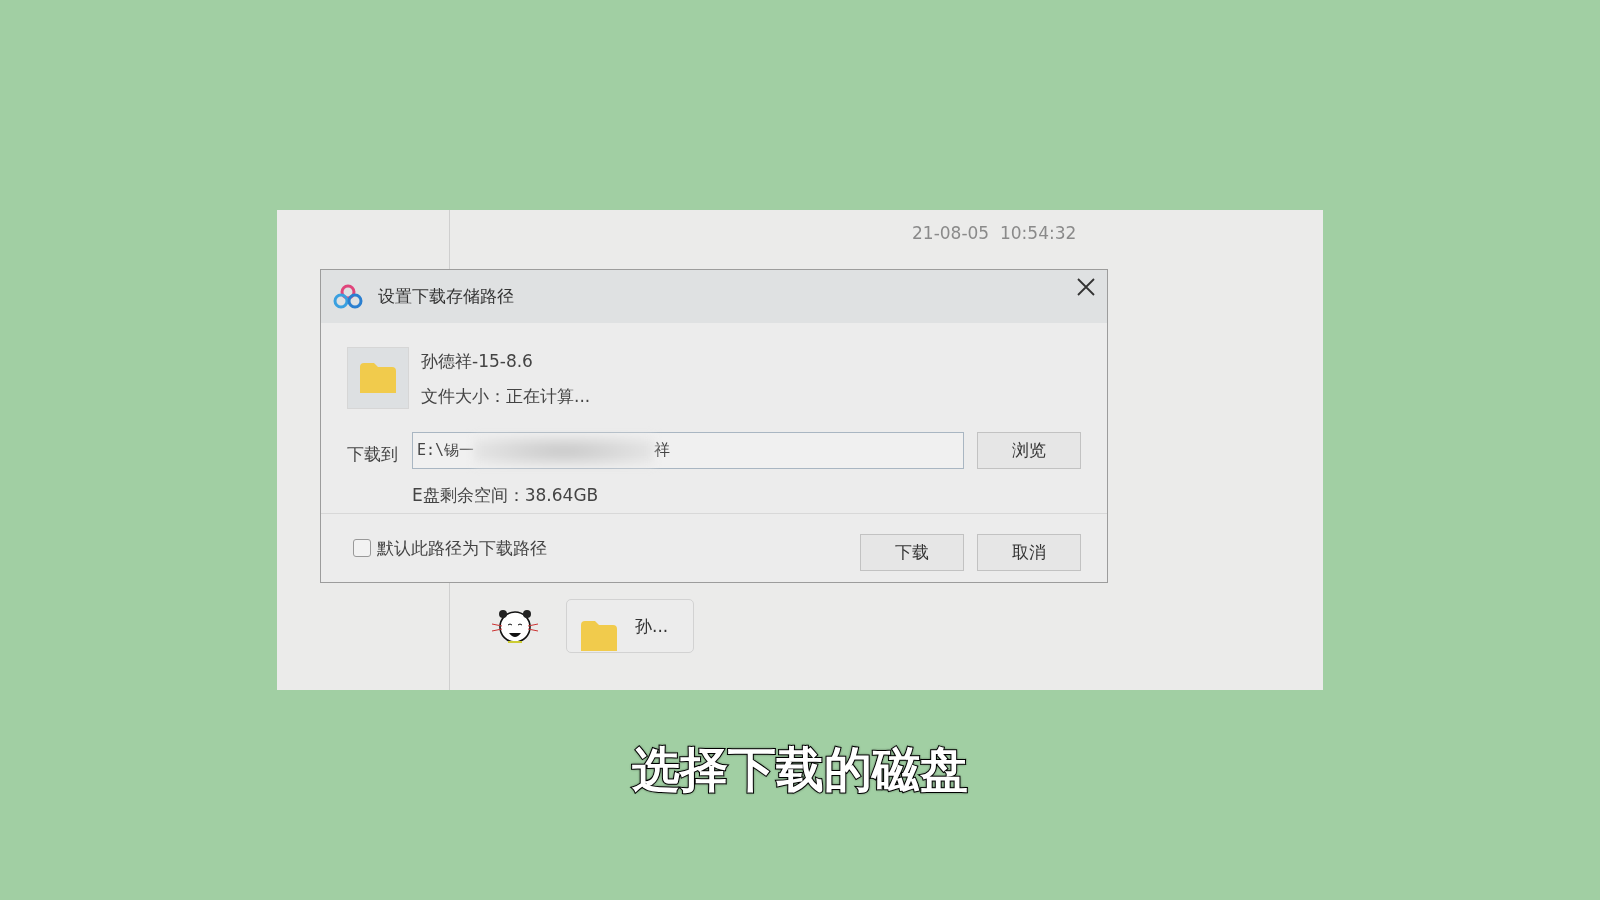 The height and width of the screenshot is (900, 1600). Describe the element at coordinates (1029, 450) in the screenshot. I see `browse-button: 浏览` at that location.